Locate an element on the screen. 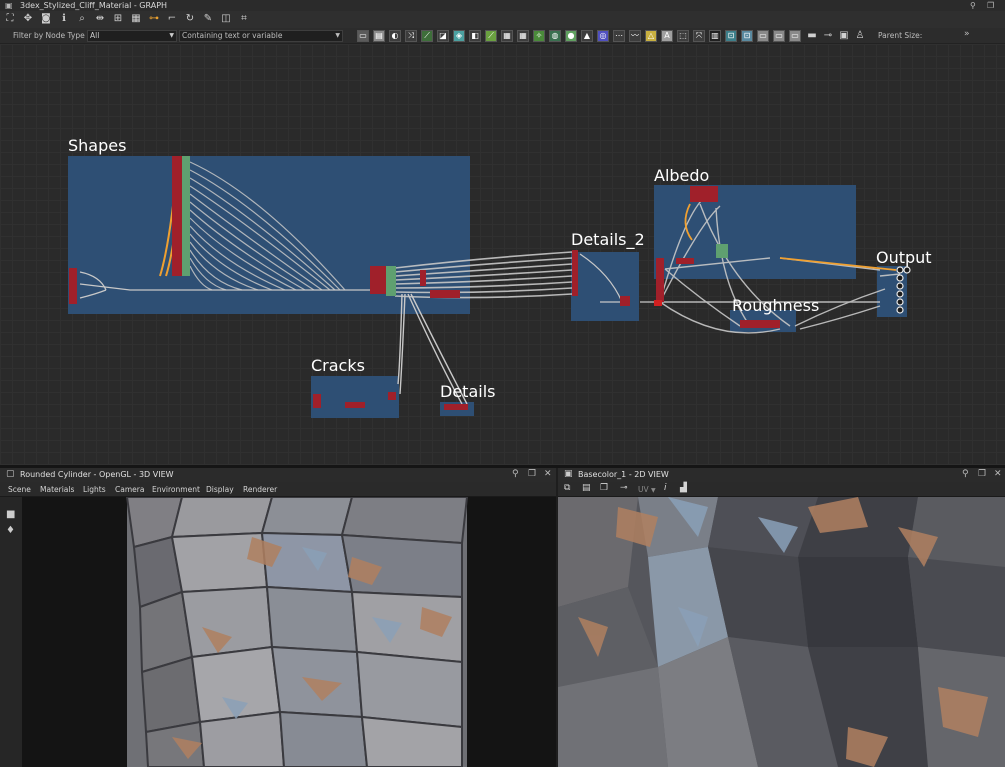  pan-icon: ✥ is located at coordinates (28, 19).